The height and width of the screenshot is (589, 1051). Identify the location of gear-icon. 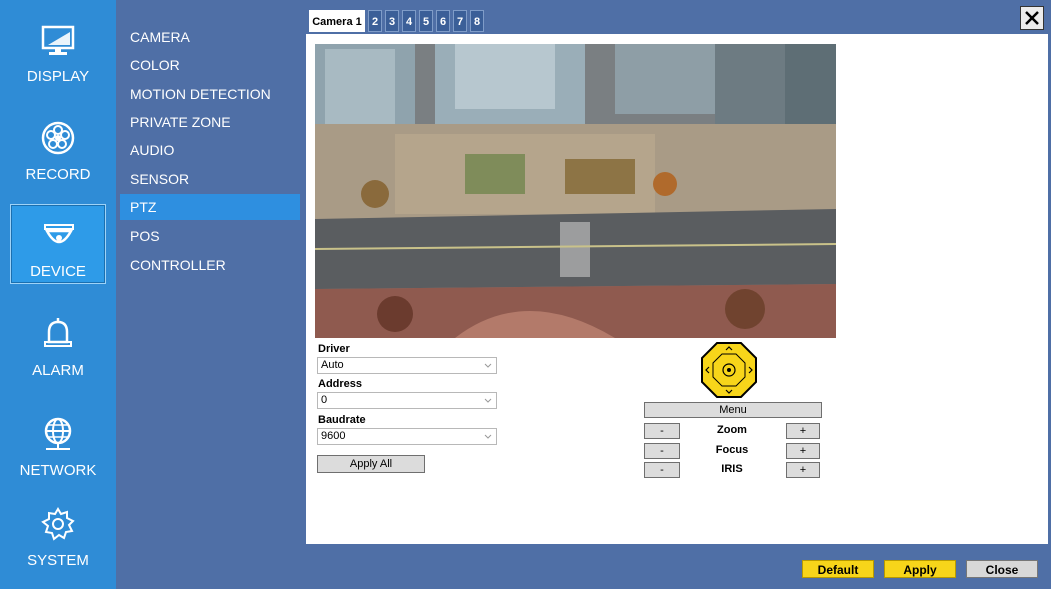
(58, 524).